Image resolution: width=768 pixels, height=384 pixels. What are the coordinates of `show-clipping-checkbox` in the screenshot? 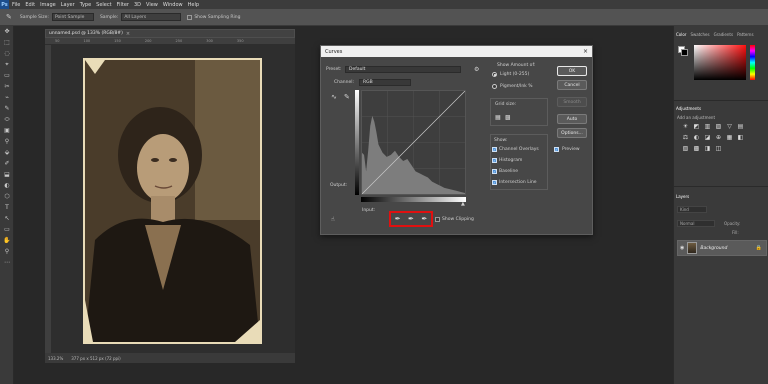 It's located at (437, 219).